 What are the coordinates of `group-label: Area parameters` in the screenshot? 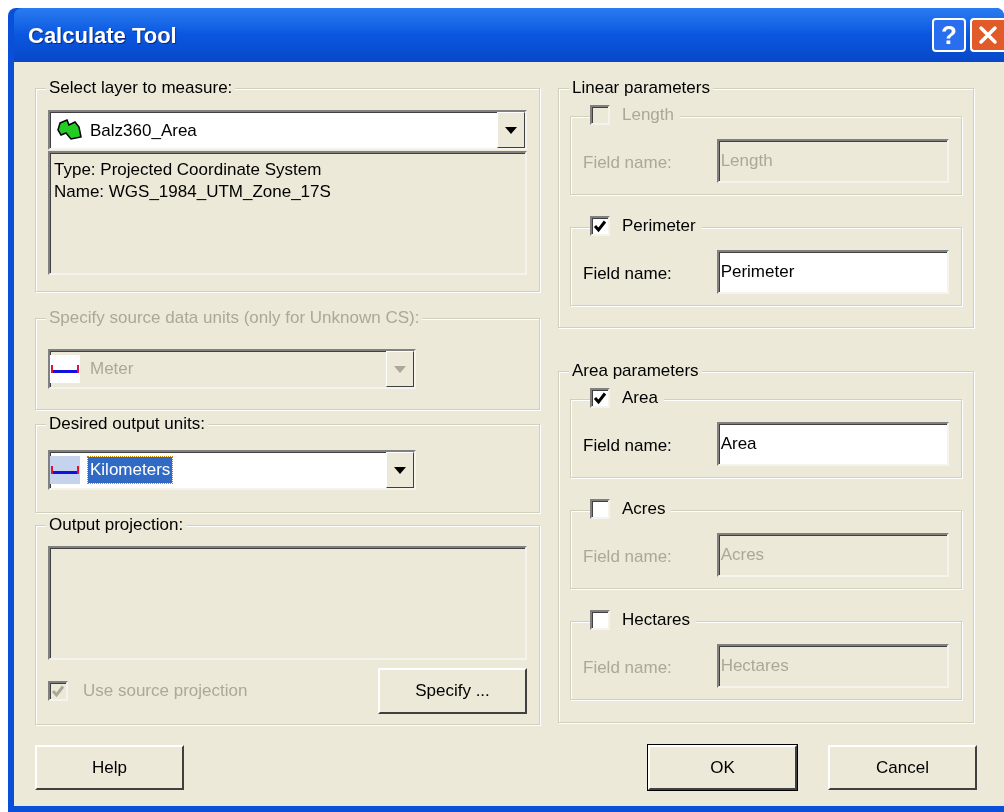 It's located at (635, 371).